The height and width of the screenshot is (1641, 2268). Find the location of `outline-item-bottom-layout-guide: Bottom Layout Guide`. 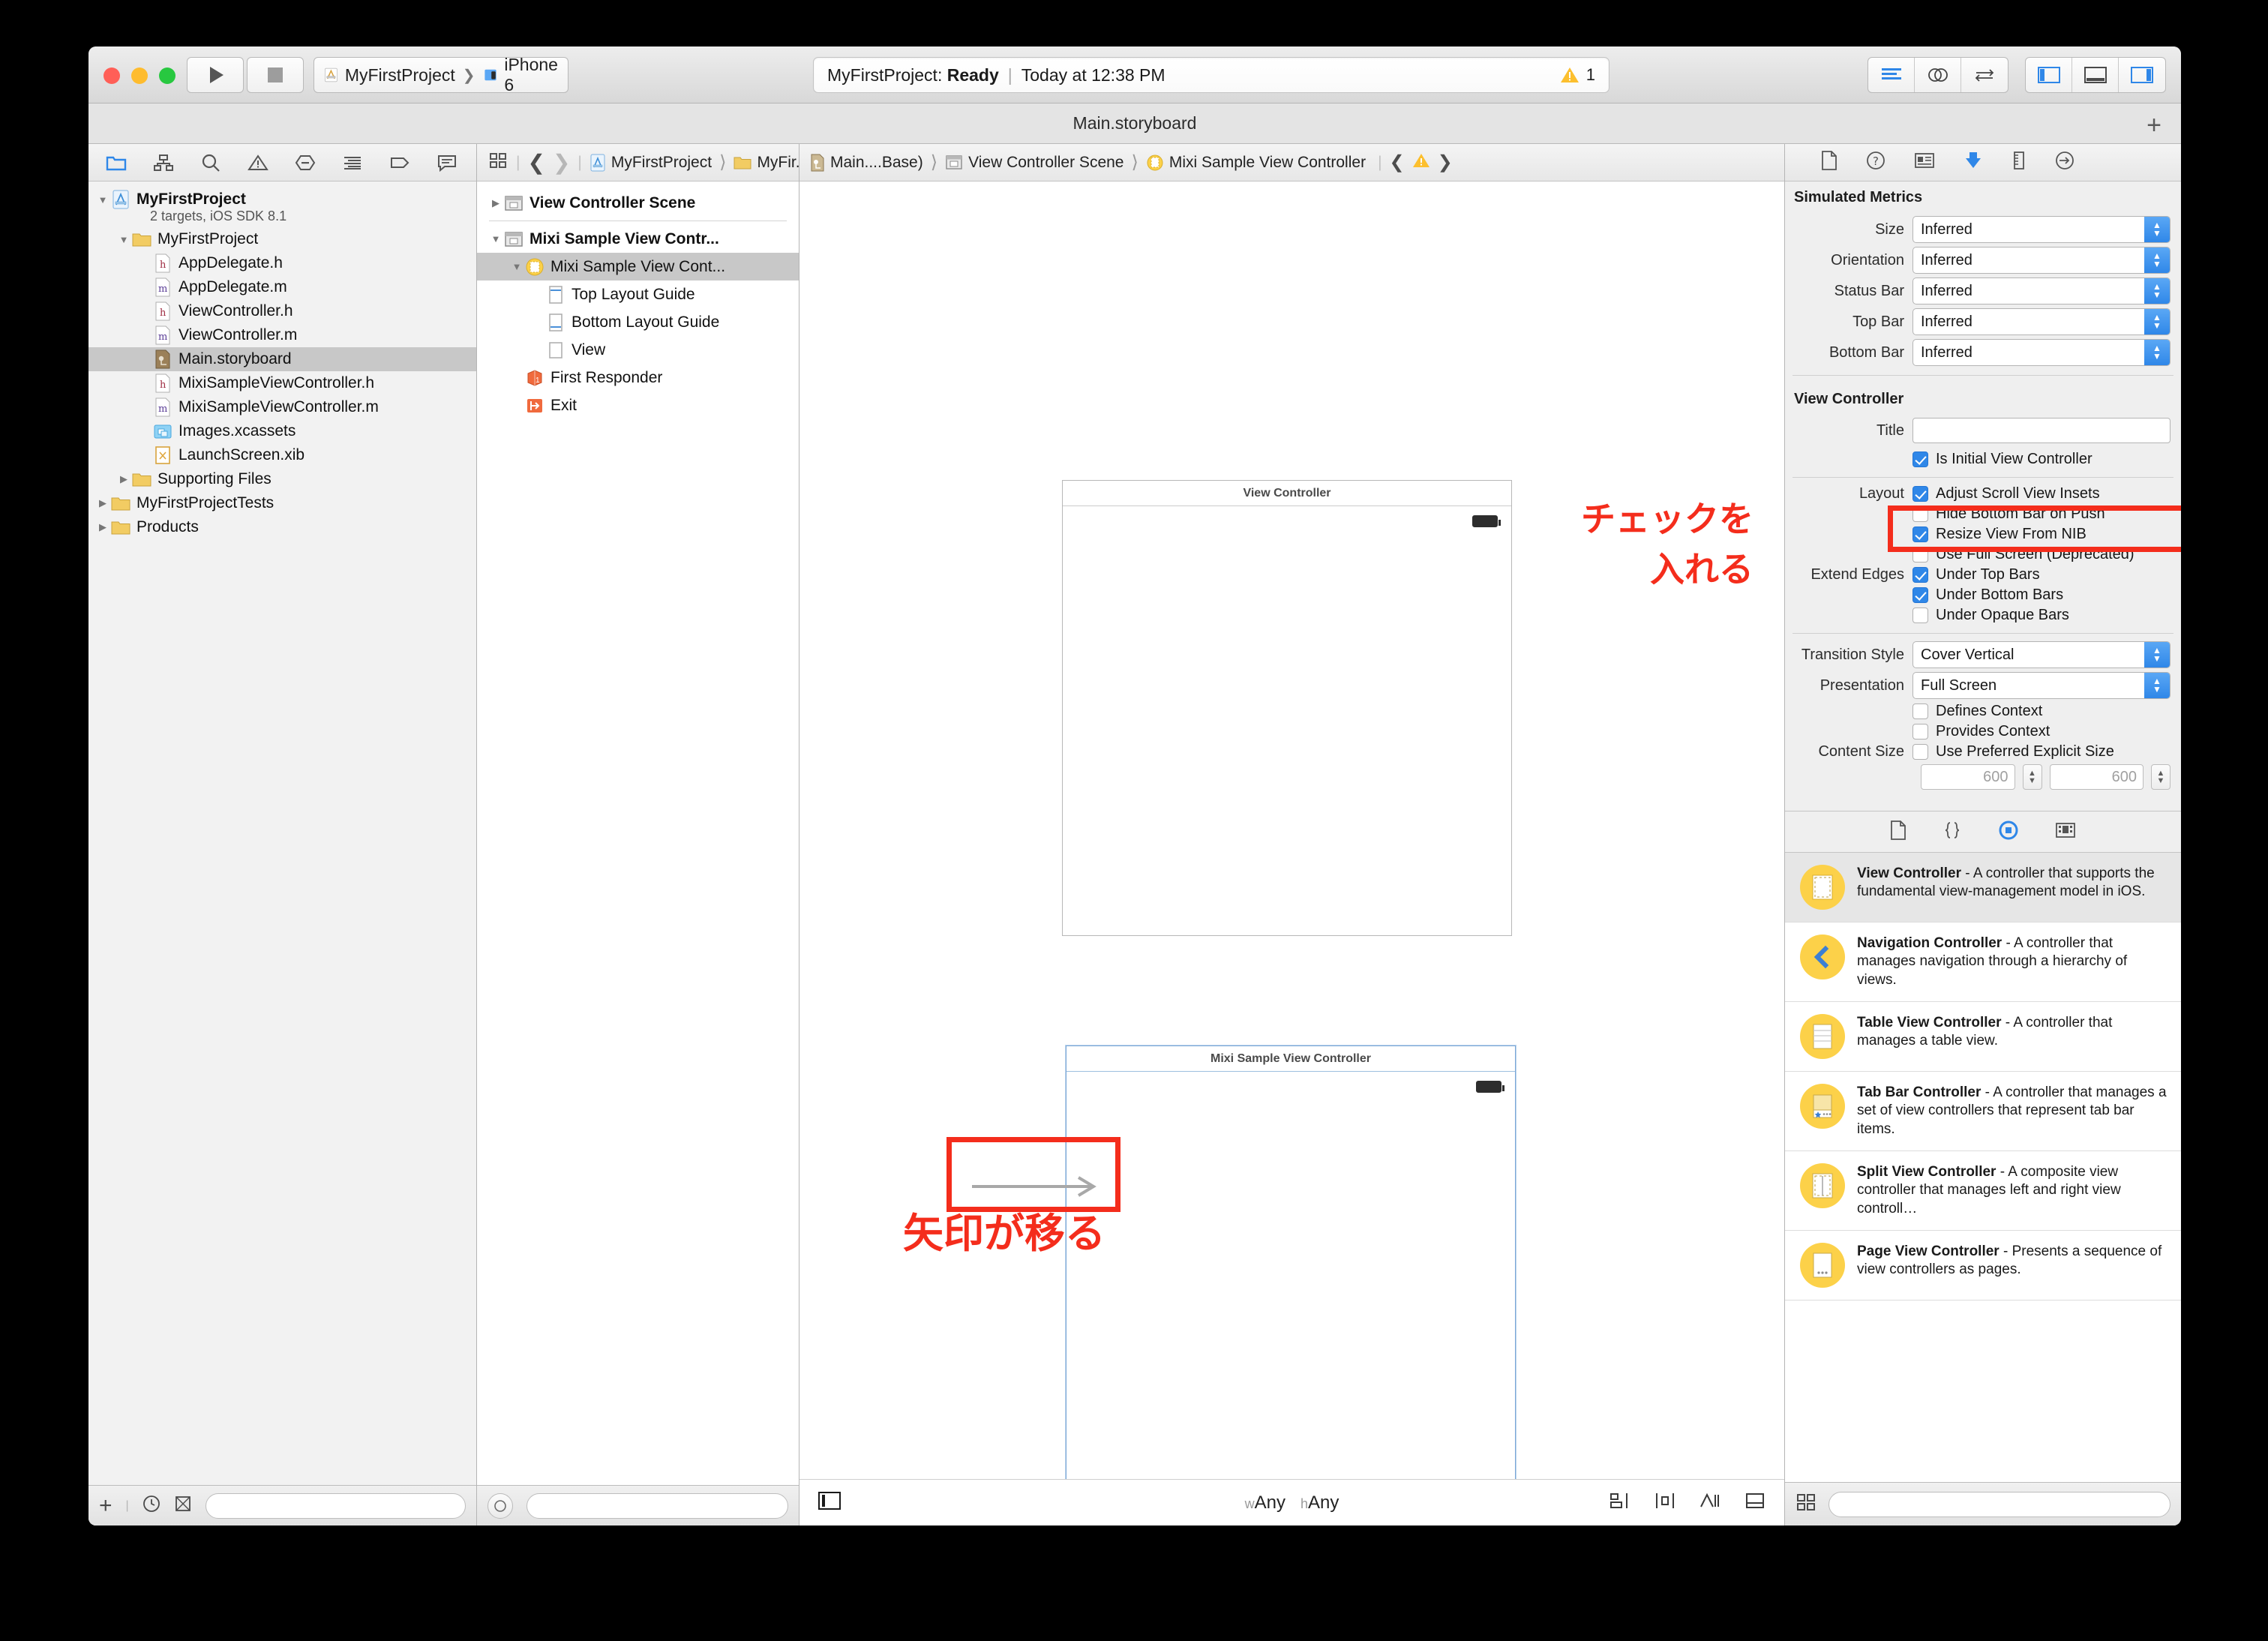

outline-item-bottom-layout-guide: Bottom Layout Guide is located at coordinates (638, 322).